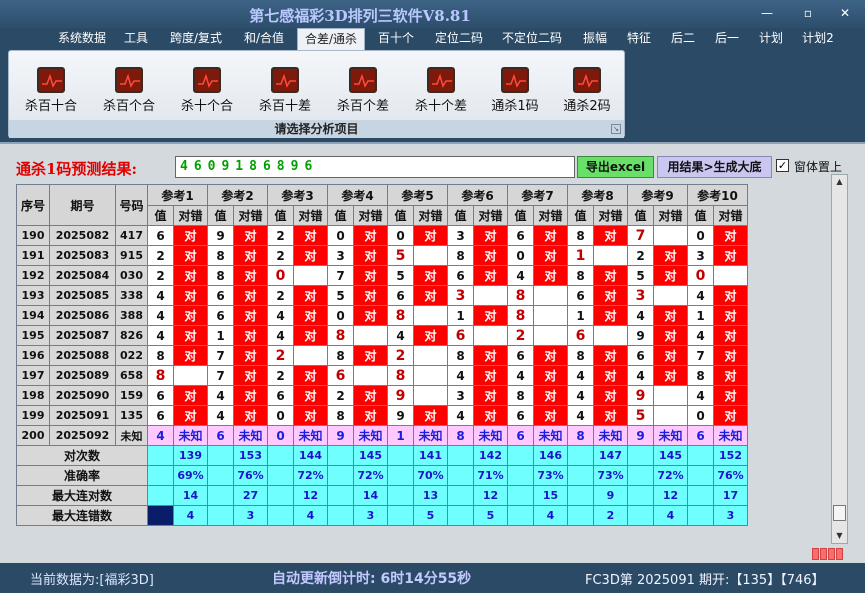  I want to click on tool-kill-bg-diff: 杀百个差, so click(363, 92).